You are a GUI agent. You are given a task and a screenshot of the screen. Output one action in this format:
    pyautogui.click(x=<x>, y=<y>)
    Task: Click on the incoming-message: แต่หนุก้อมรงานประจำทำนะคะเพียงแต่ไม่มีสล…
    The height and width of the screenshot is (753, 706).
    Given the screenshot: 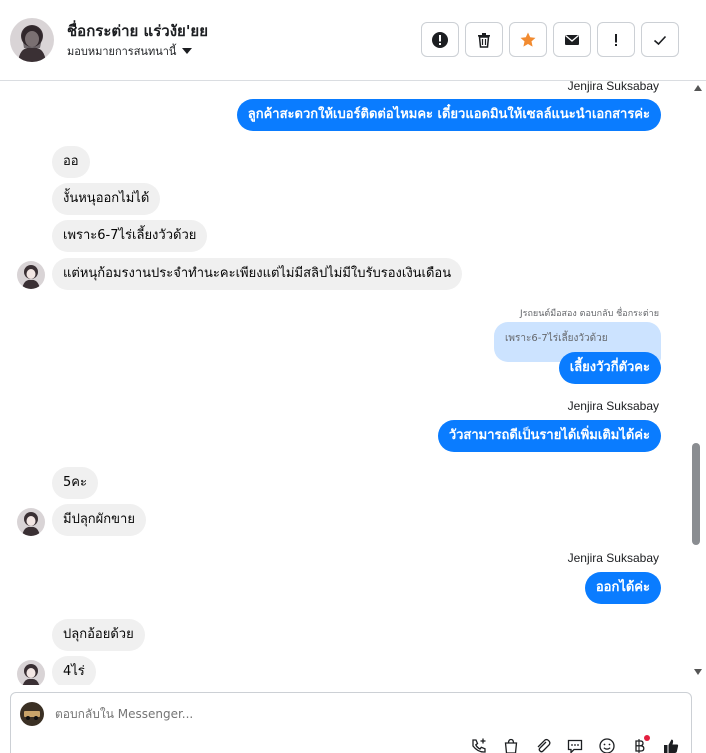 What is the action you would take?
    pyautogui.click(x=257, y=274)
    